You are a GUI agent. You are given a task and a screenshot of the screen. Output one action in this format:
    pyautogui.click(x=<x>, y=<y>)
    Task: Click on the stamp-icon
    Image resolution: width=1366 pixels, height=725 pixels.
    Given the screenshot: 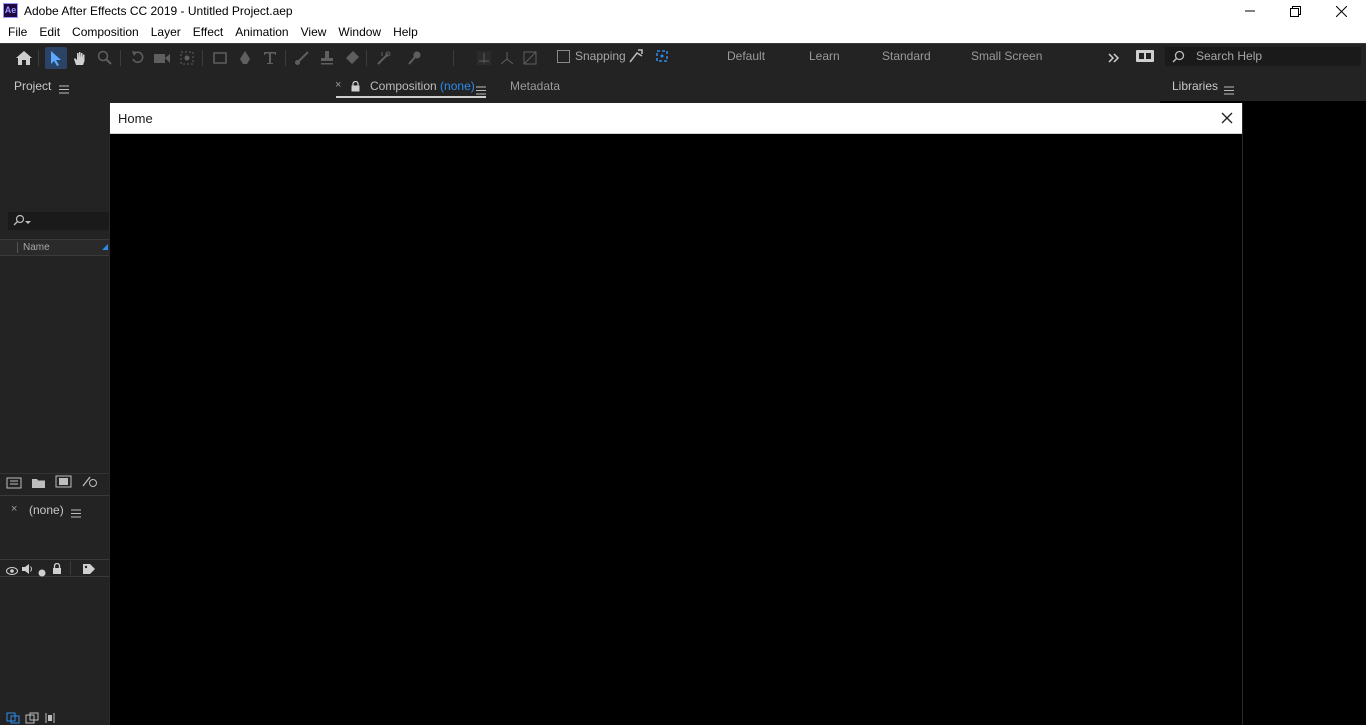 What is the action you would take?
    pyautogui.click(x=327, y=58)
    